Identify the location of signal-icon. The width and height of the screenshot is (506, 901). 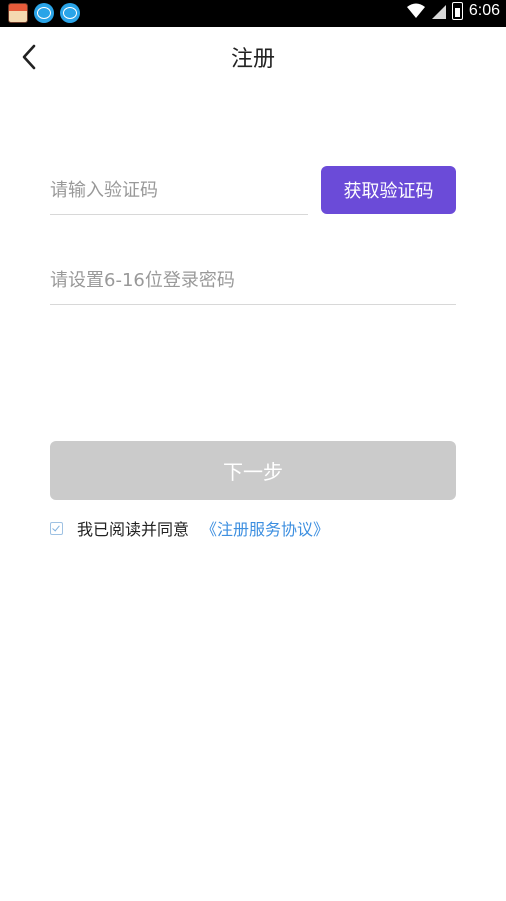
(438, 12).